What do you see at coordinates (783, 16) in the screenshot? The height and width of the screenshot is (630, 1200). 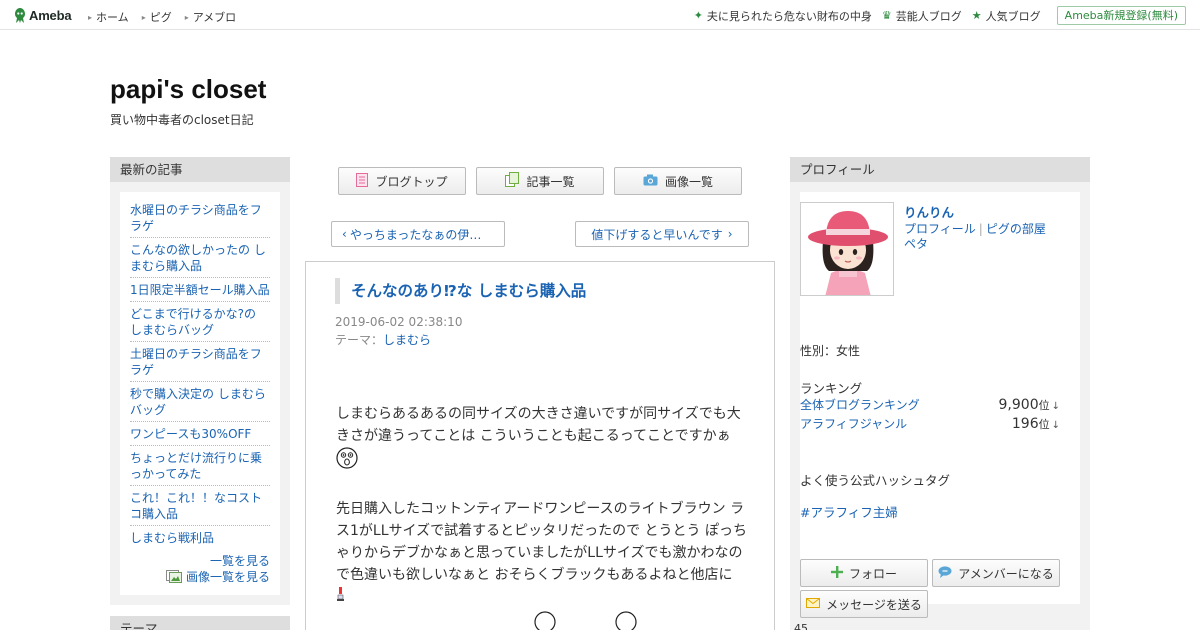 I see `promo-link: ✦ 夫に見られたら危ない財布の中身` at bounding box center [783, 16].